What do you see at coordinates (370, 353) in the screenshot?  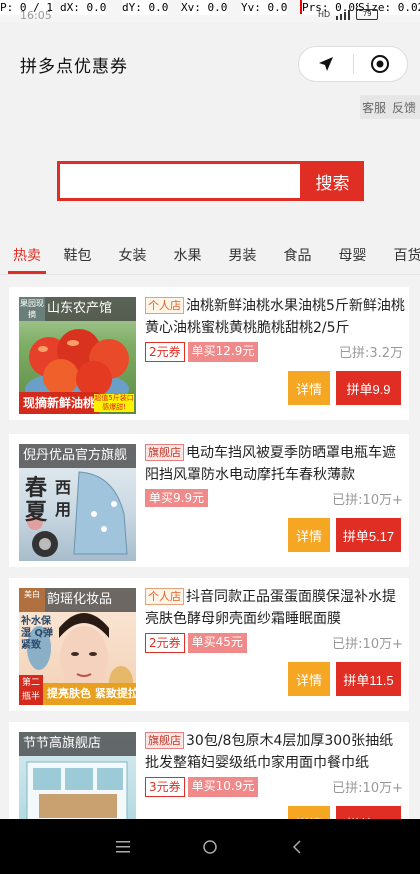 I see `sold-count: 已拼:3.2万` at bounding box center [370, 353].